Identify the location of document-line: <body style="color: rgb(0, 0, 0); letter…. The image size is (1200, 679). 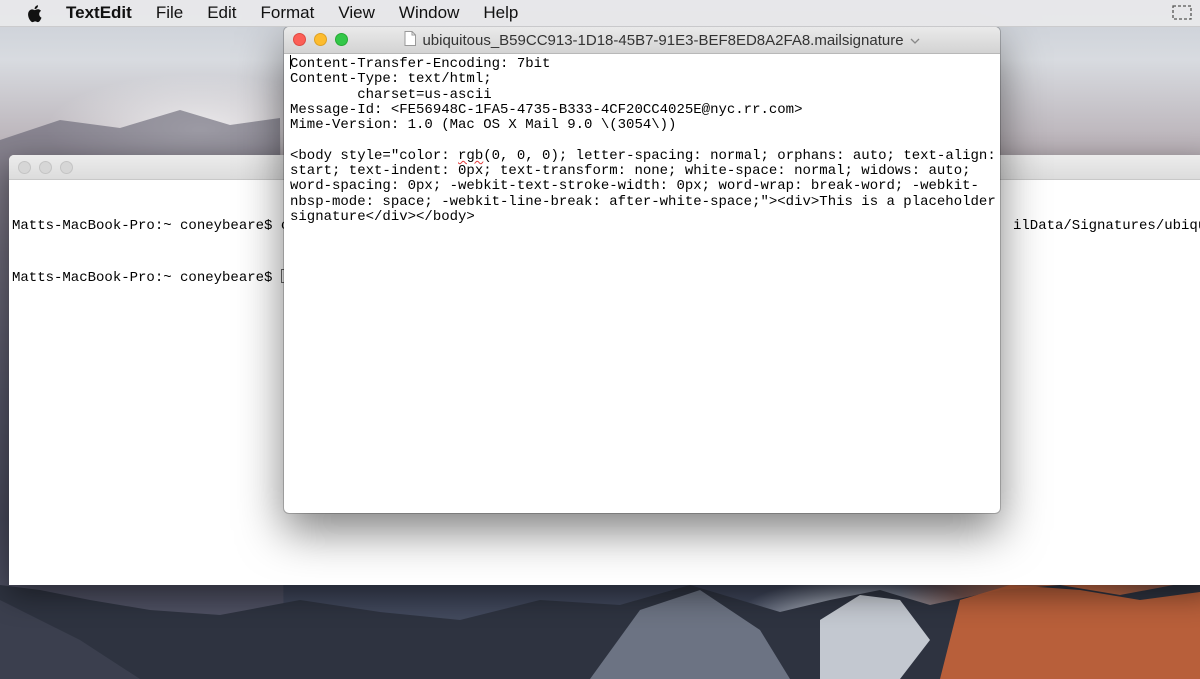
(645, 155).